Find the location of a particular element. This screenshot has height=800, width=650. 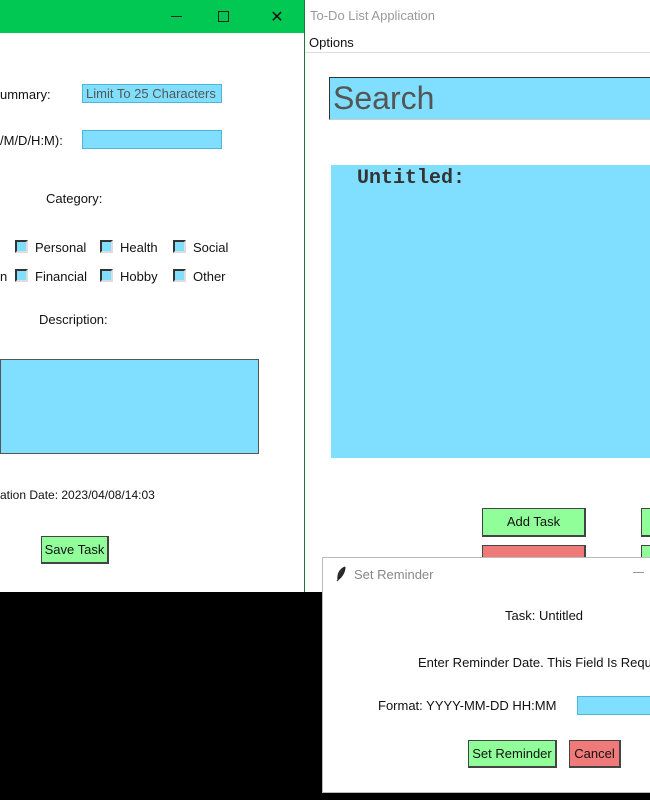

maximize-button is located at coordinates (224, 16).